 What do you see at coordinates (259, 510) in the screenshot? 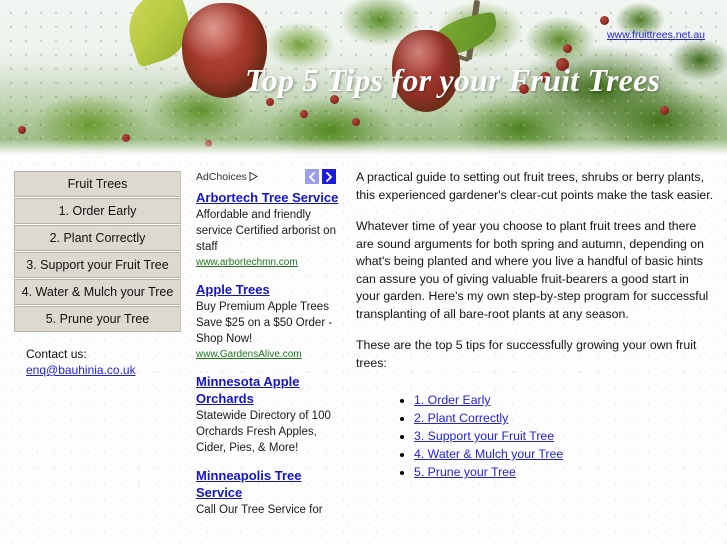
I see `ad-description: Call Our Tree Service for` at bounding box center [259, 510].